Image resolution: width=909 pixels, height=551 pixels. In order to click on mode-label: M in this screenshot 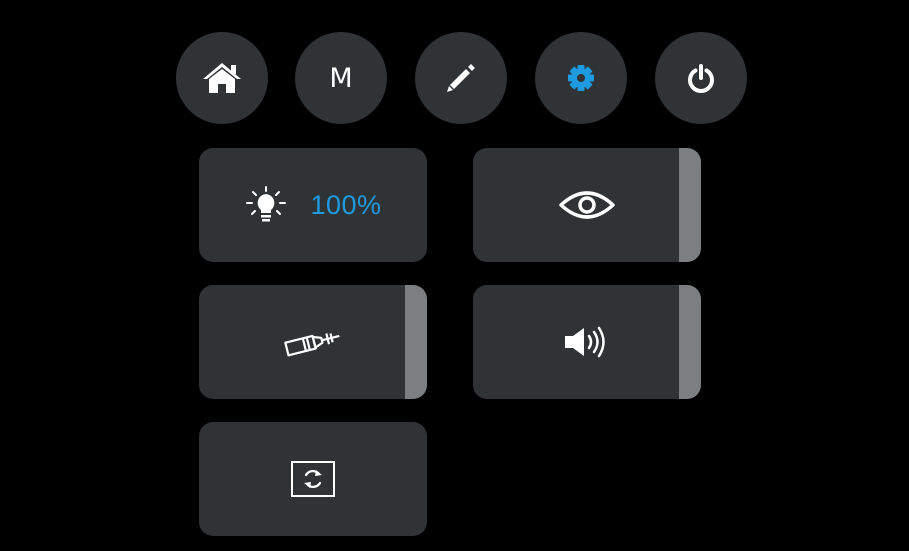, I will do `click(341, 78)`.